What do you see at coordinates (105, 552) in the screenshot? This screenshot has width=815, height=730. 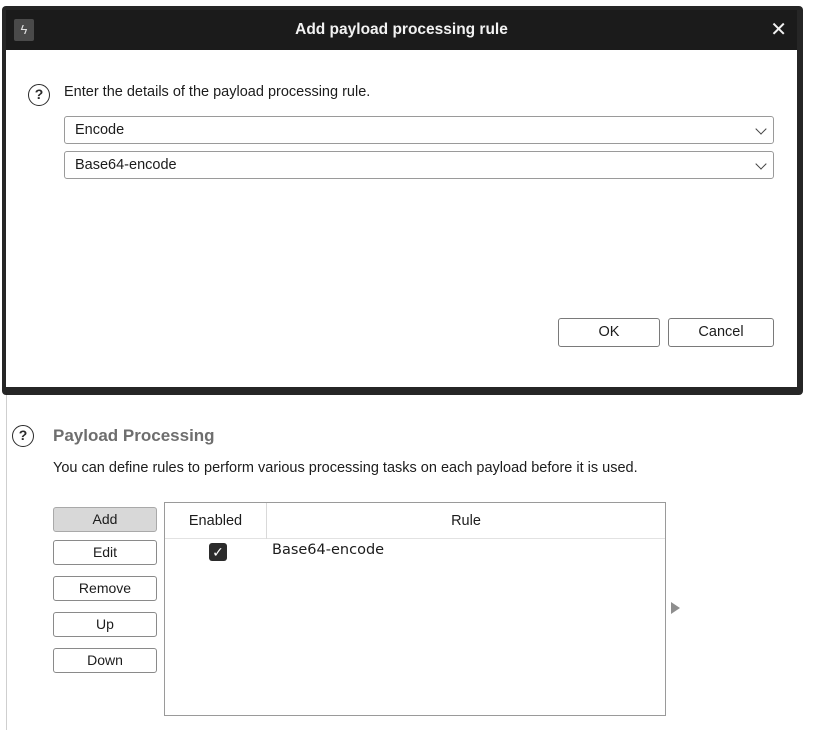 I see `edit-button: Edit` at bounding box center [105, 552].